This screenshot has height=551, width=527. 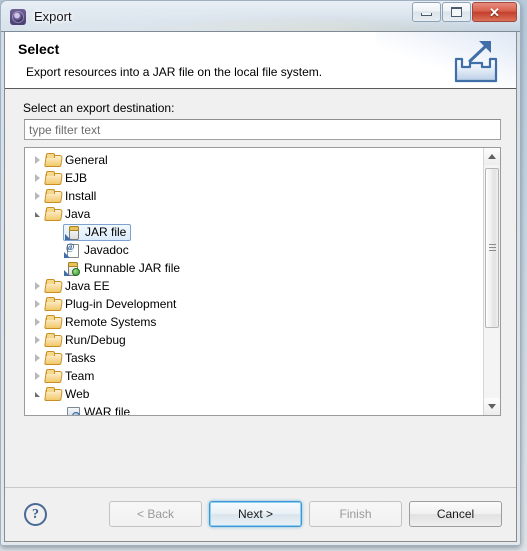 What do you see at coordinates (99, 108) in the screenshot?
I see `destination-label: Select an export destination:` at bounding box center [99, 108].